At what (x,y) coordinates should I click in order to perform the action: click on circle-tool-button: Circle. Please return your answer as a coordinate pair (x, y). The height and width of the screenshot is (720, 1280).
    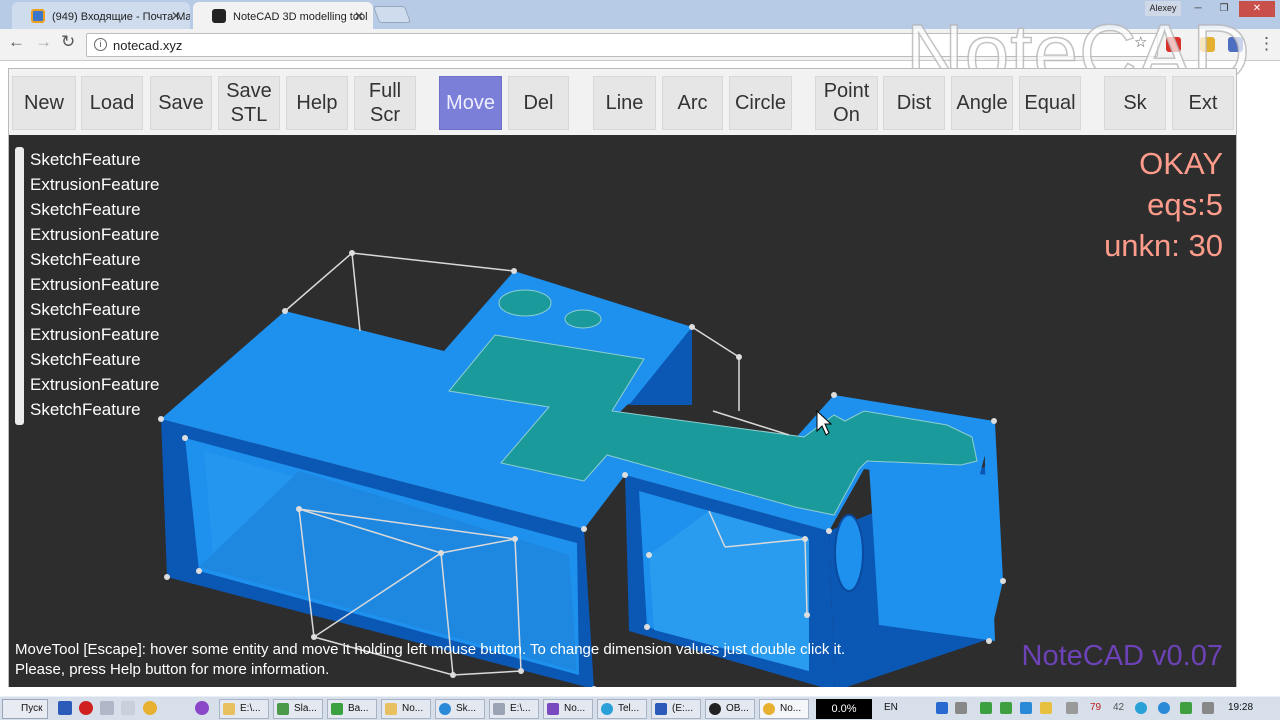
    Looking at the image, I should click on (760, 103).